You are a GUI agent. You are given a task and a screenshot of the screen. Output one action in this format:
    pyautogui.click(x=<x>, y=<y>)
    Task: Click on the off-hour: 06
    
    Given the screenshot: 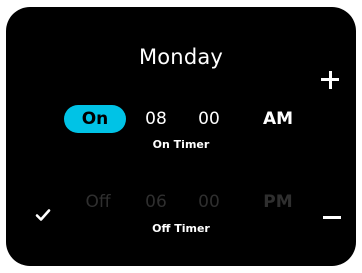 What is the action you would take?
    pyautogui.click(x=156, y=202)
    